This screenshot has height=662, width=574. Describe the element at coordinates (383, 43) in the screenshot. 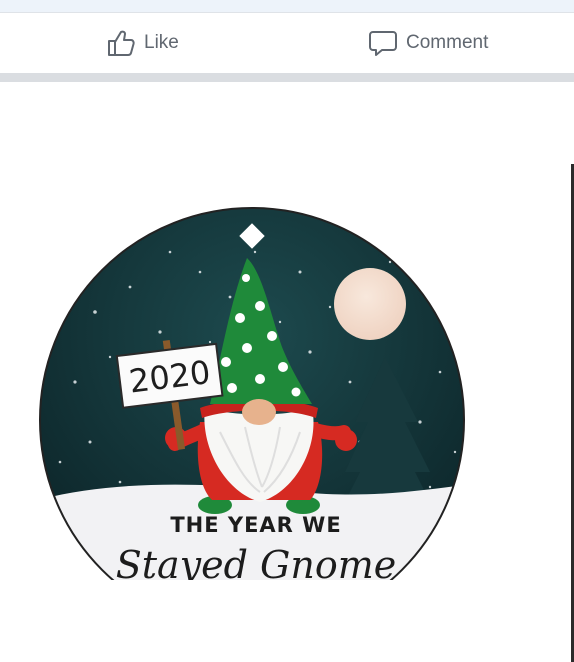

I see `speech-bubble-icon` at that location.